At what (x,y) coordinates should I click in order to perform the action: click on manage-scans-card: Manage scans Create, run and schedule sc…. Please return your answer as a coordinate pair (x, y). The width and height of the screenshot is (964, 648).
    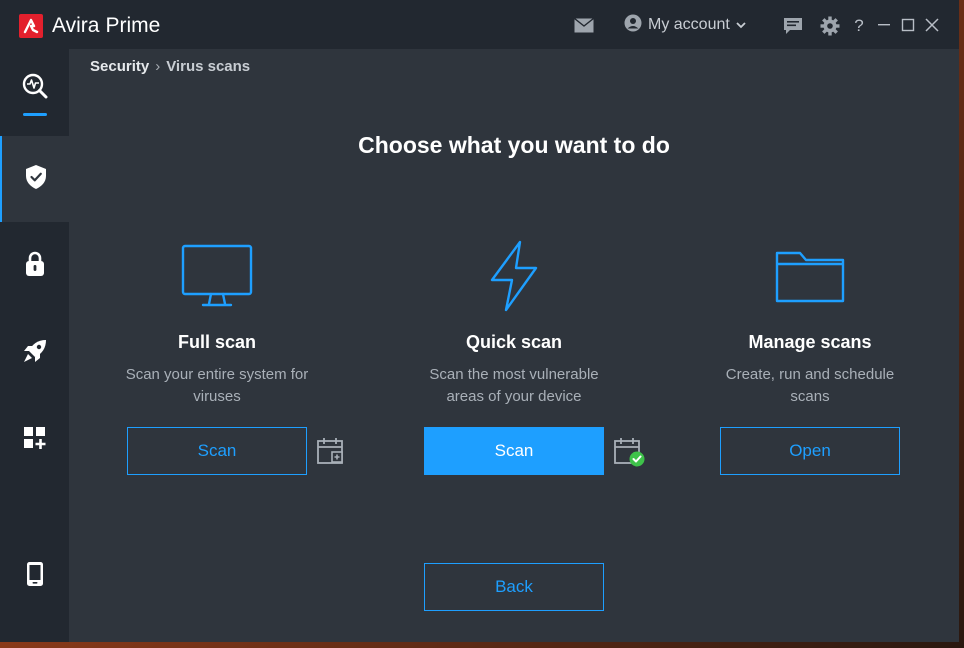
    Looking at the image, I should click on (810, 324).